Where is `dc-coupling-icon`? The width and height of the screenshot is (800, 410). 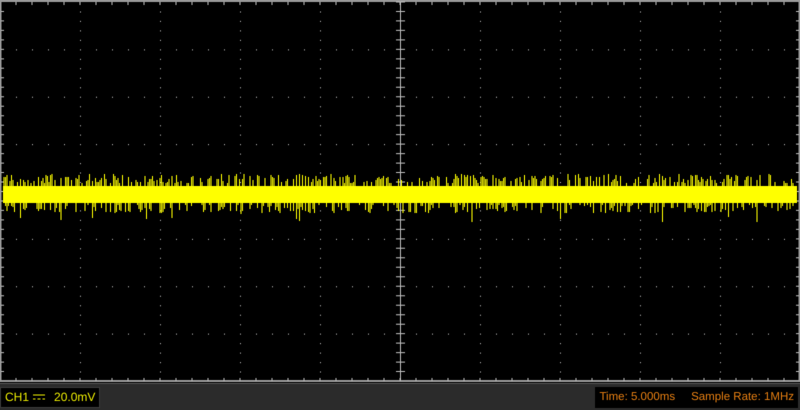
dc-coupling-icon is located at coordinates (39, 397).